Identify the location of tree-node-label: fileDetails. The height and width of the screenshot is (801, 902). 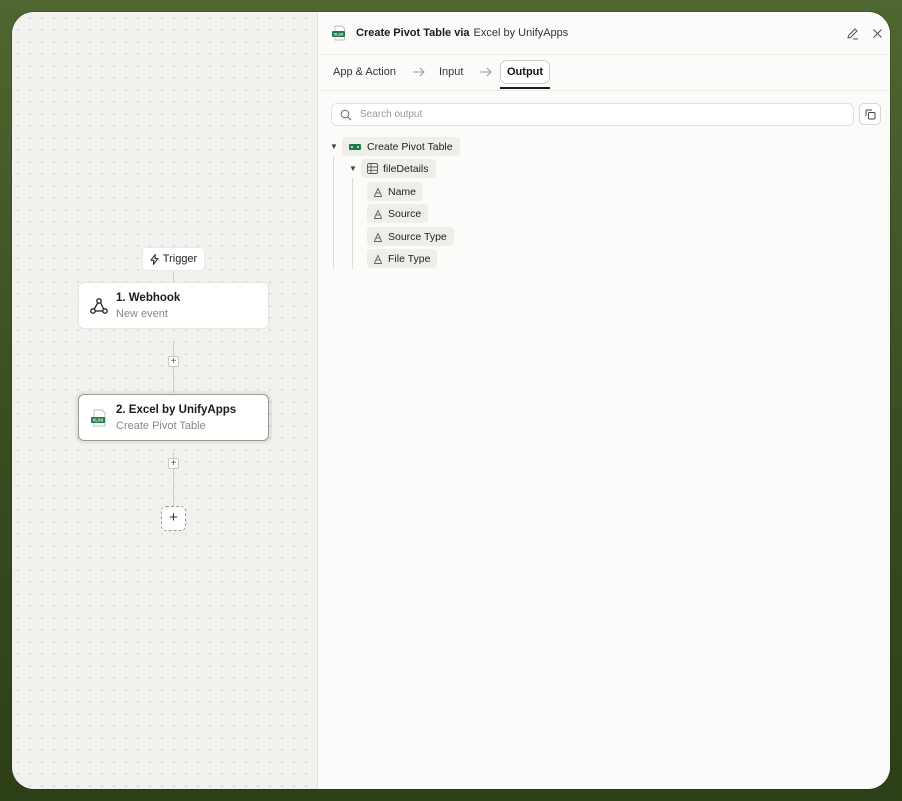
(406, 168).